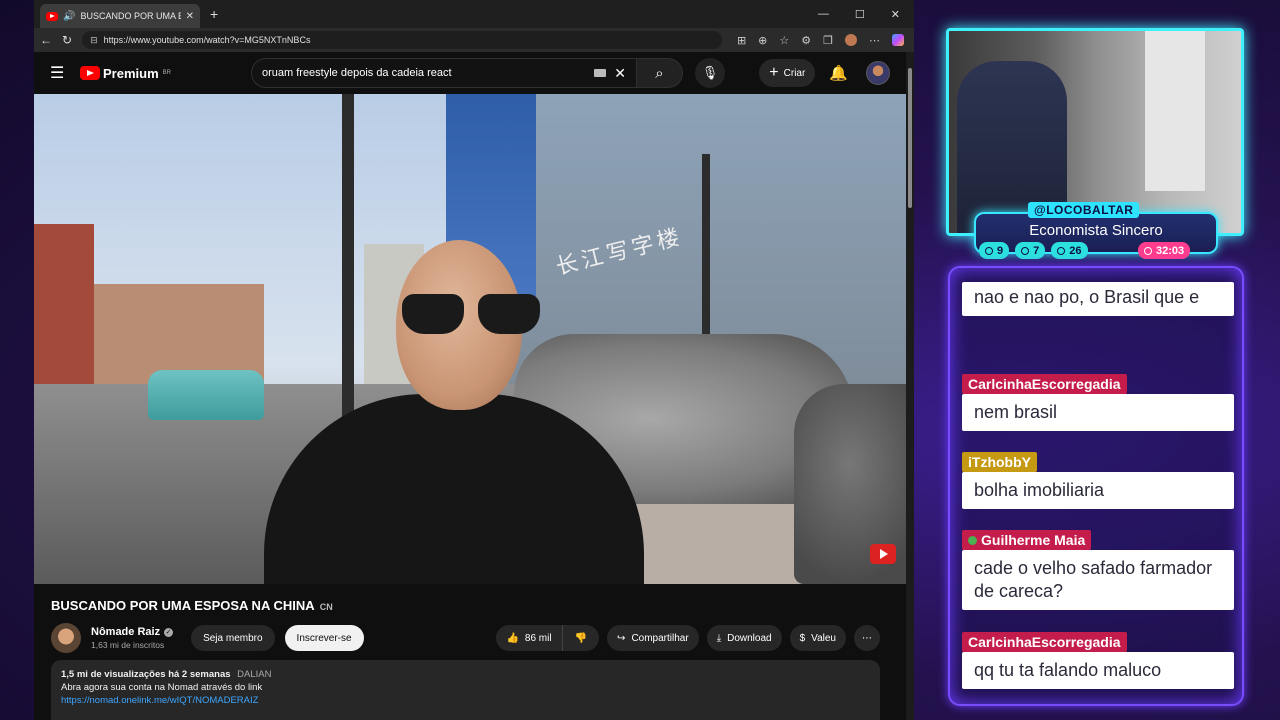 This screenshot has width=1280, height=720. I want to click on youtube-play-icon, so click(90, 73).